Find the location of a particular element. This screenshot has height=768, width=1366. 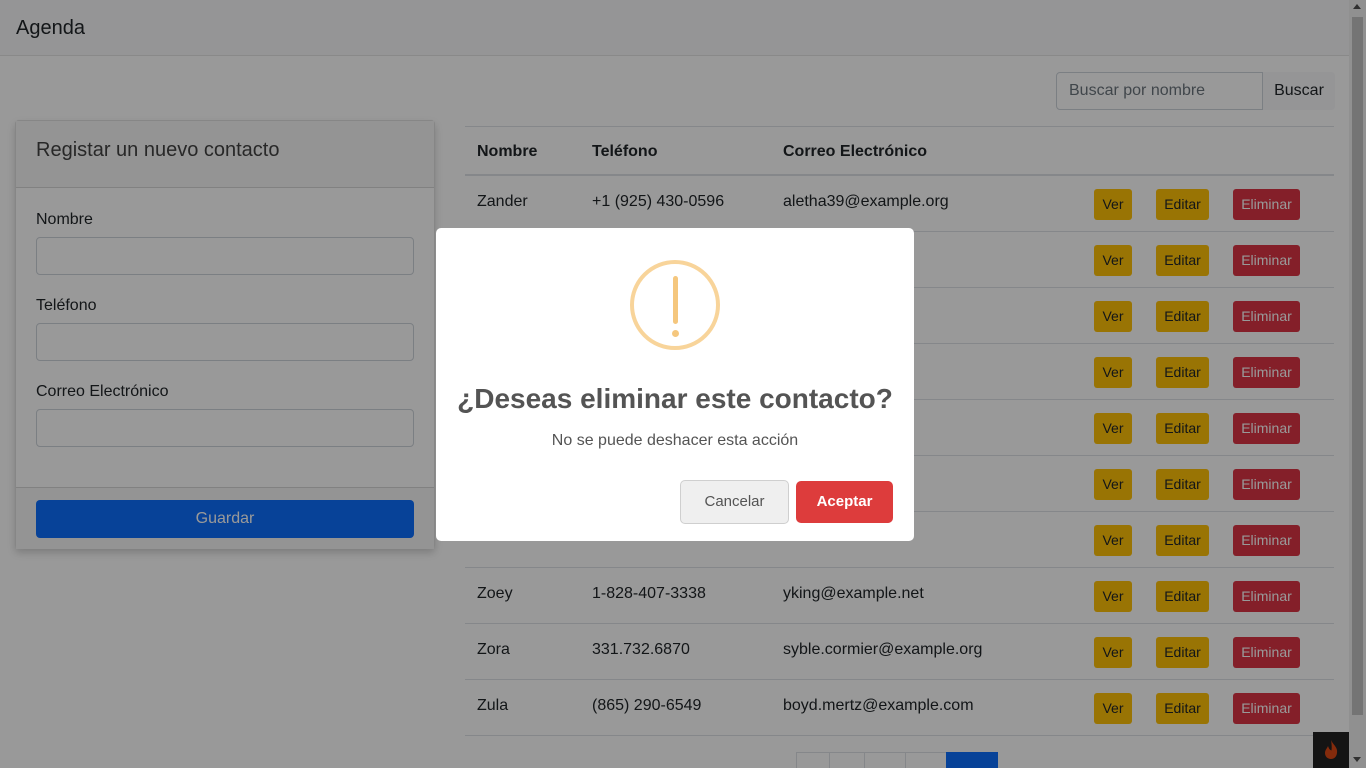

warning-icon is located at coordinates (675, 305).